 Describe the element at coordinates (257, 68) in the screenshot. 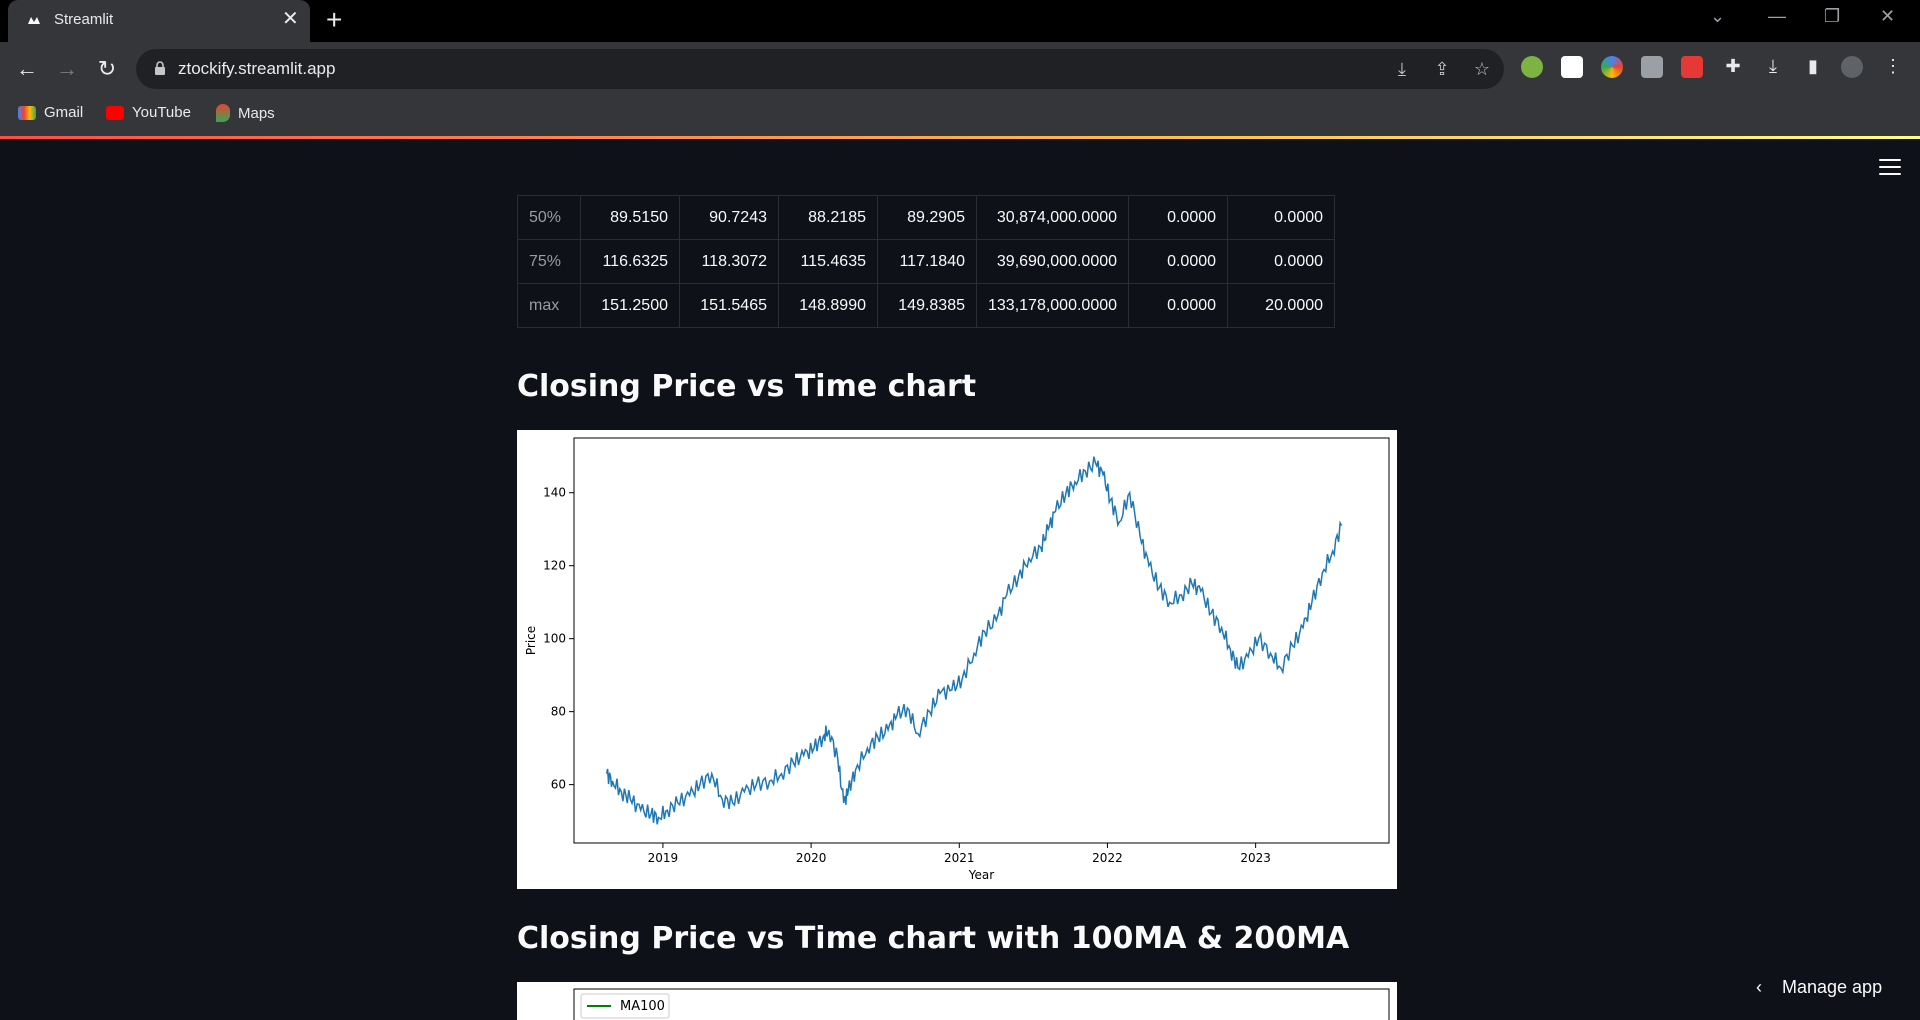

I see `url-text: ztockify.streamlit.app` at that location.